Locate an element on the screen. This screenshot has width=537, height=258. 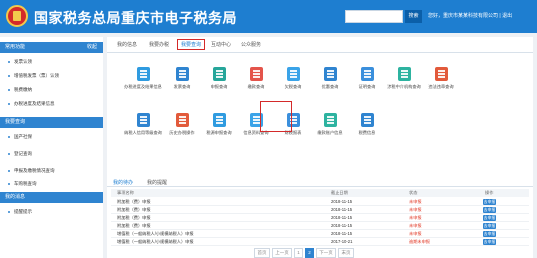
tax-info-icon is located at coordinates (367, 120).